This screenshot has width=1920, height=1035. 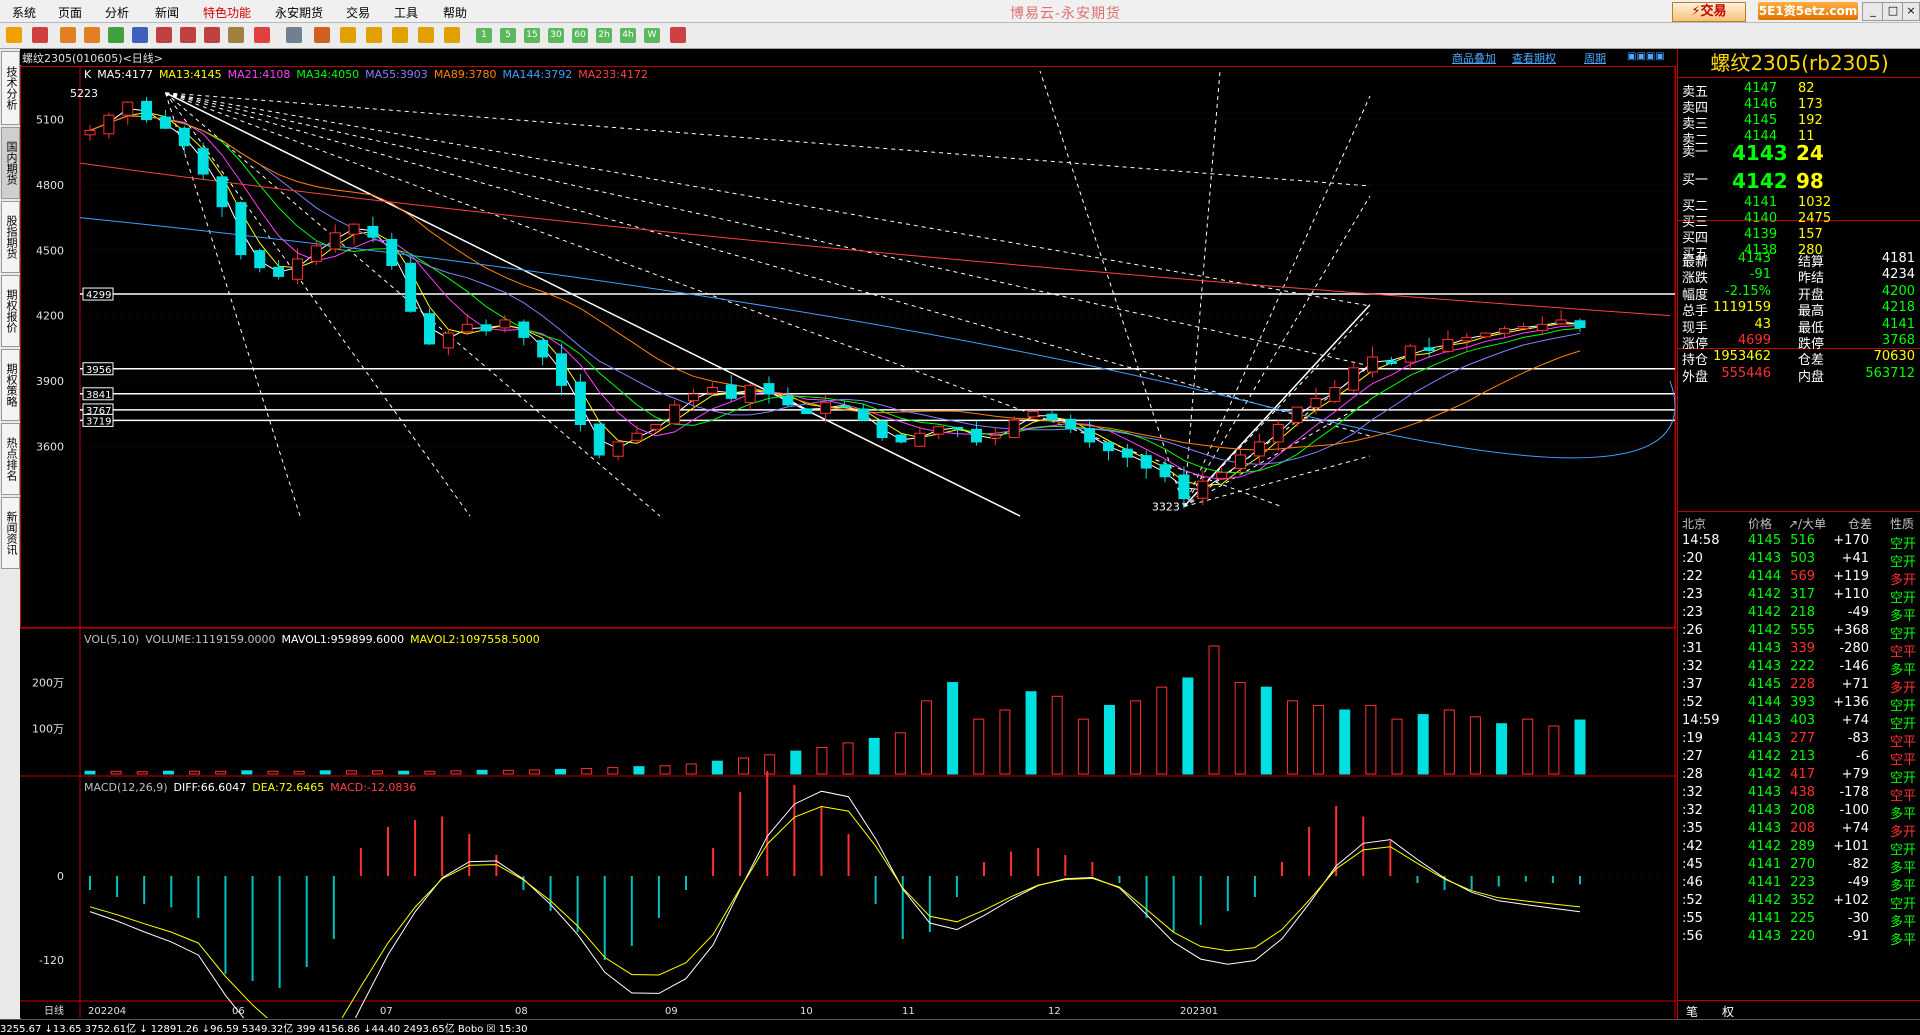 What do you see at coordinates (426, 35) in the screenshot?
I see `period-quarter-icon` at bounding box center [426, 35].